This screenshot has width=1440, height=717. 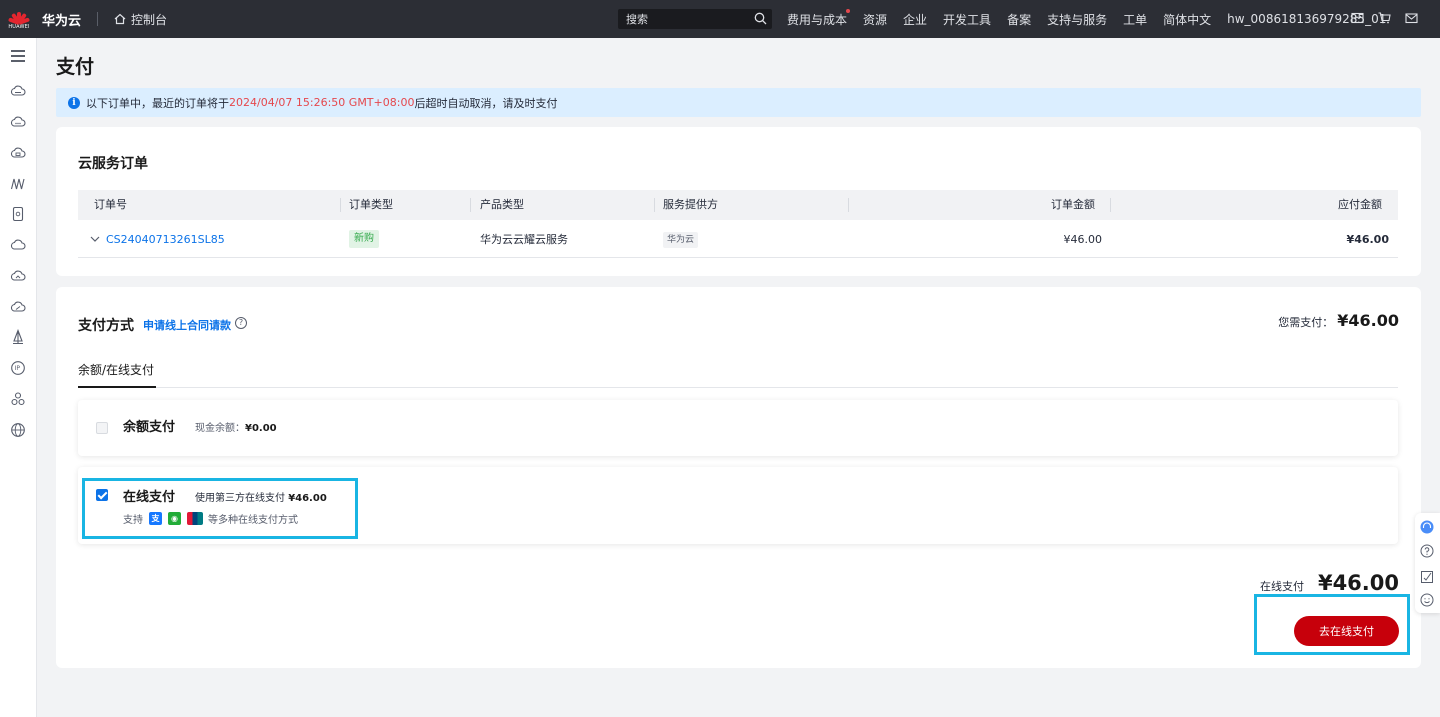 I want to click on deploy-icon, so click(x=18, y=337).